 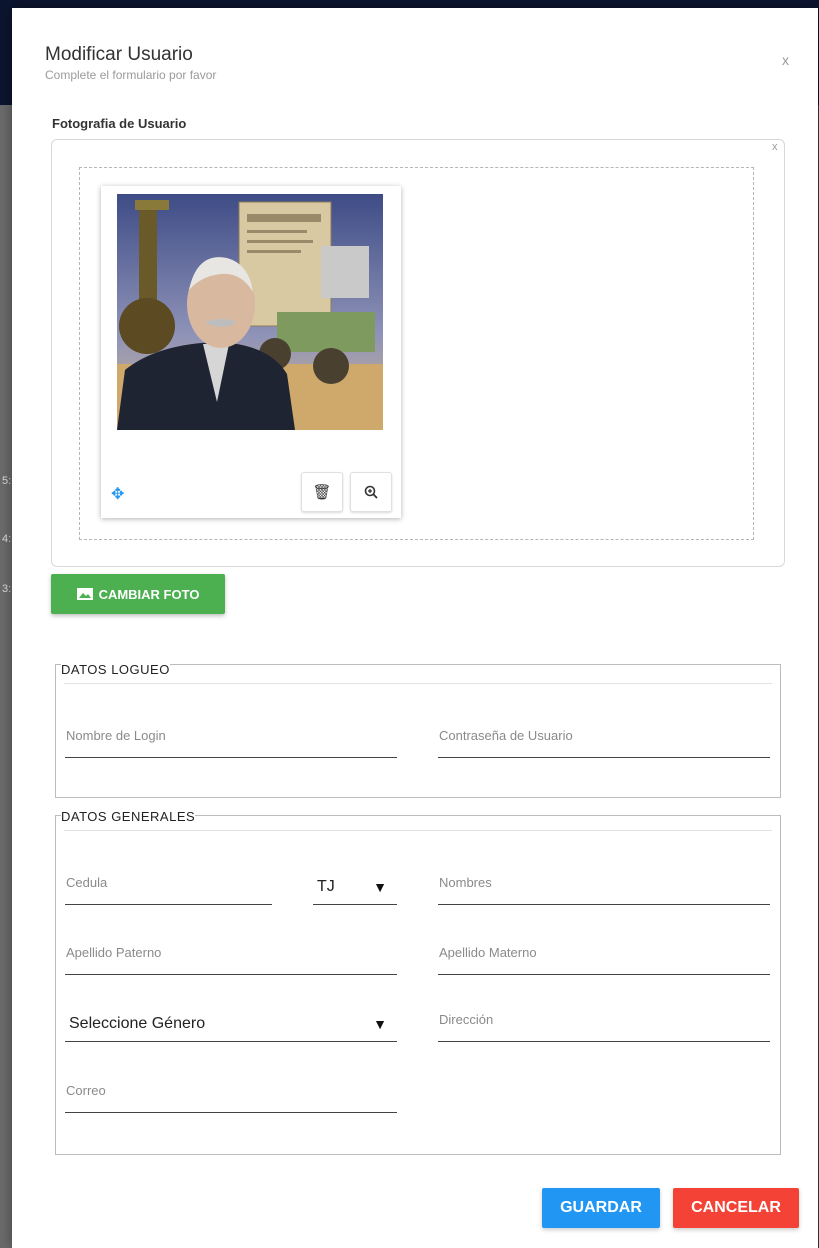 I want to click on password-field: Contraseña de Usuario, so click(x=604, y=740).